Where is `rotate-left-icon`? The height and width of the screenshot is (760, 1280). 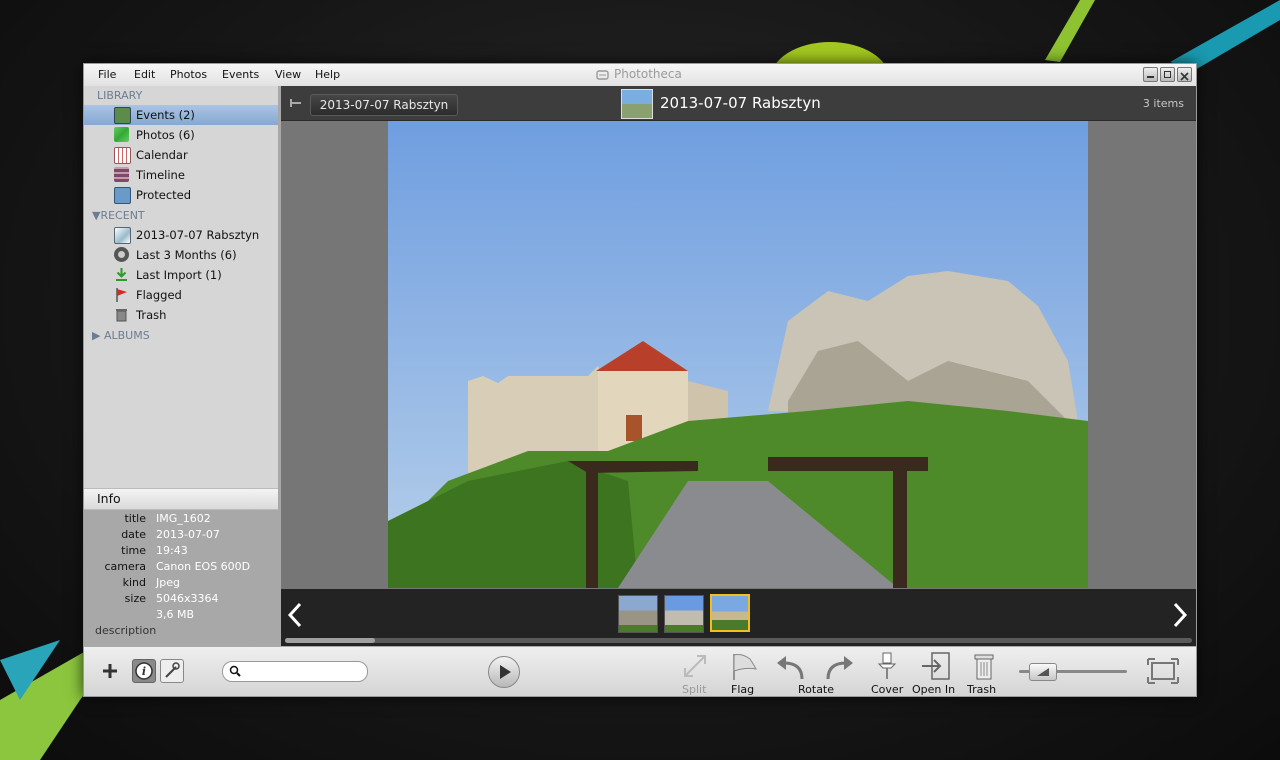
rotate-left-icon is located at coordinates (791, 667).